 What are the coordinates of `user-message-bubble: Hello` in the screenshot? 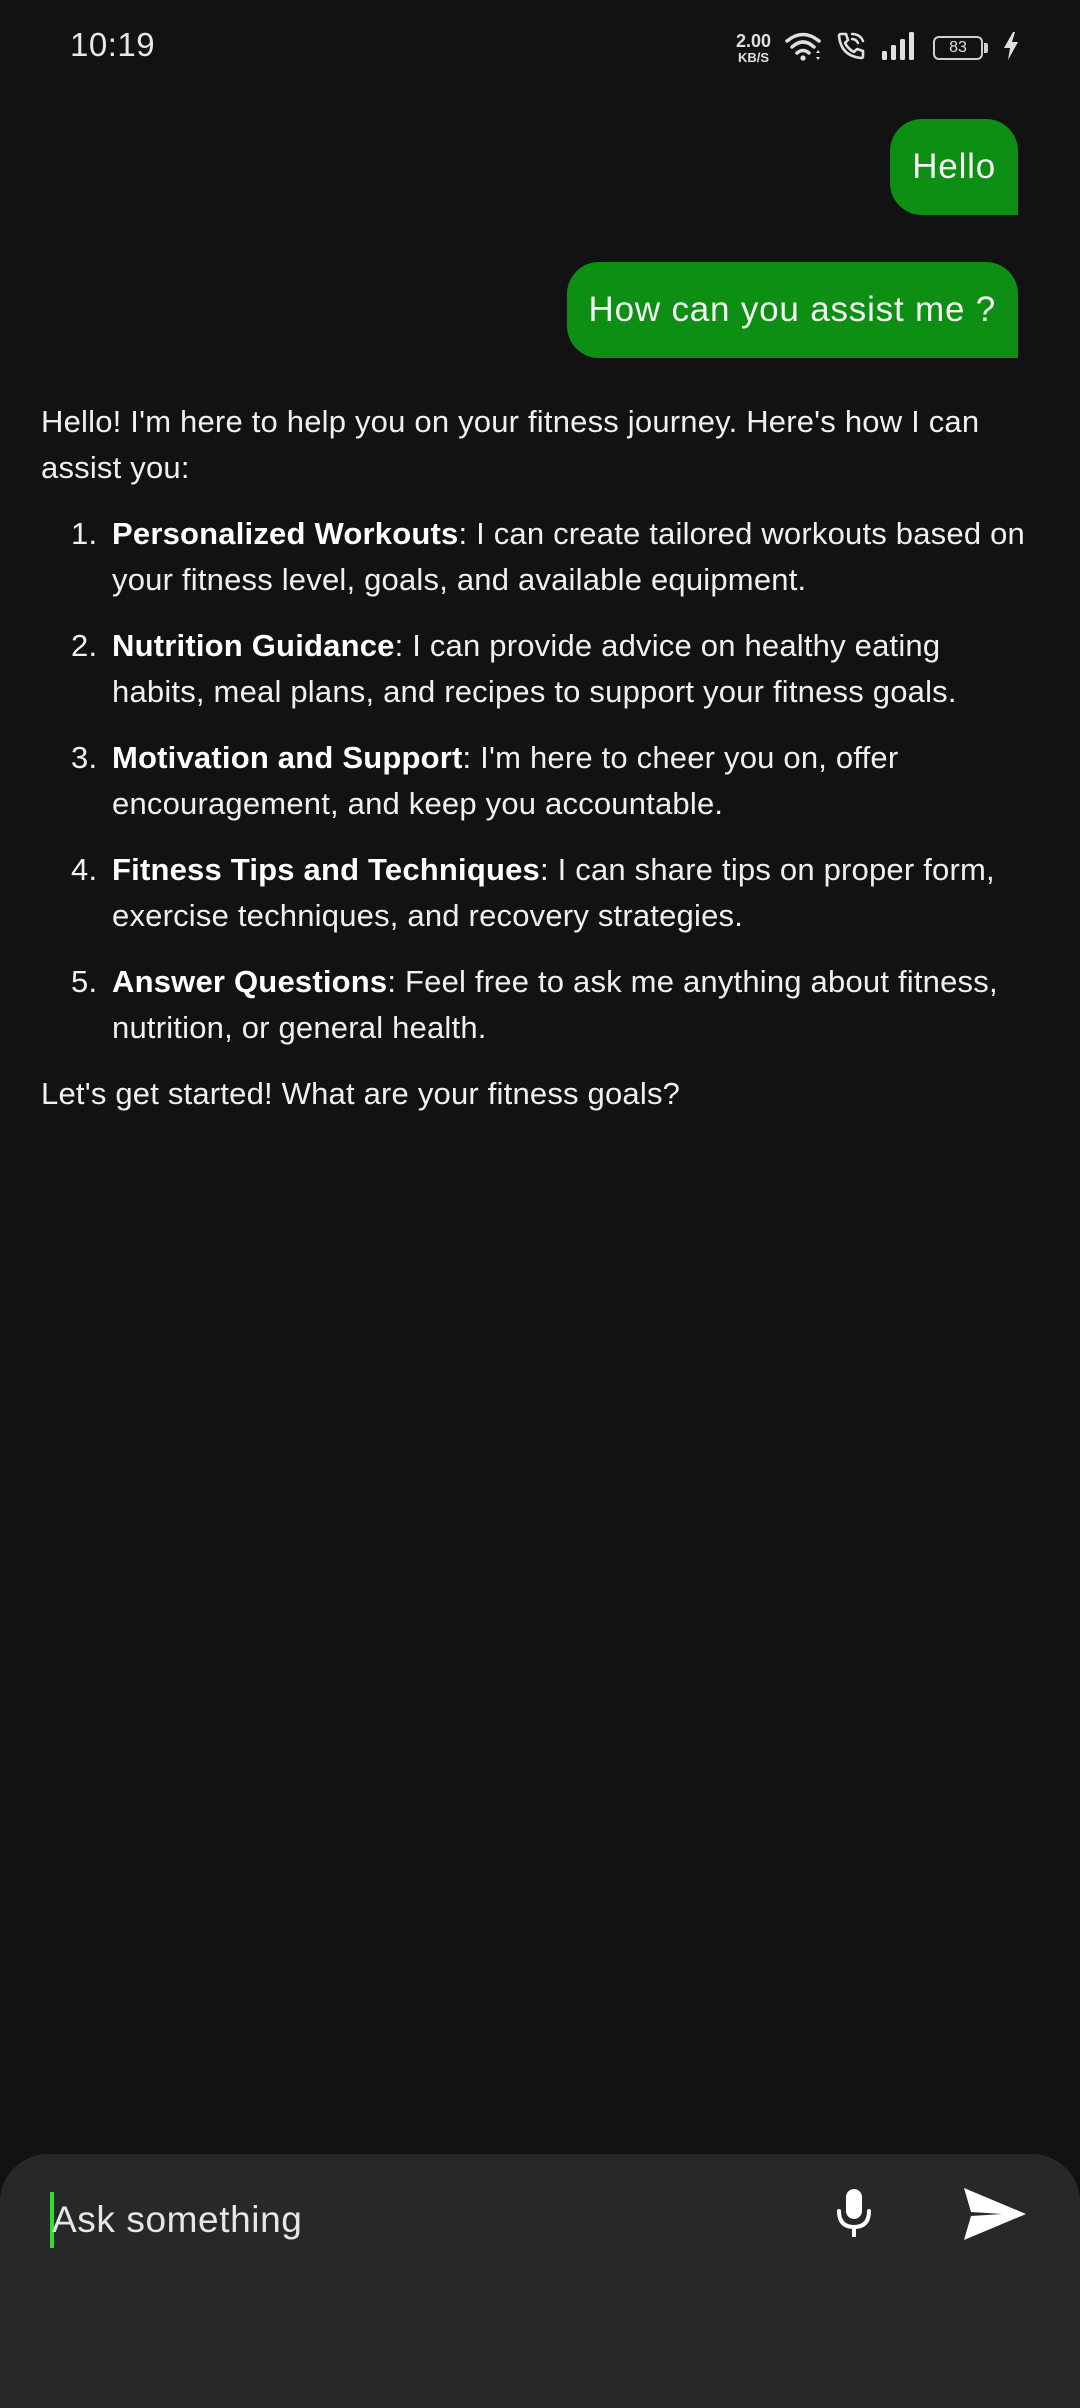 It's located at (954, 167).